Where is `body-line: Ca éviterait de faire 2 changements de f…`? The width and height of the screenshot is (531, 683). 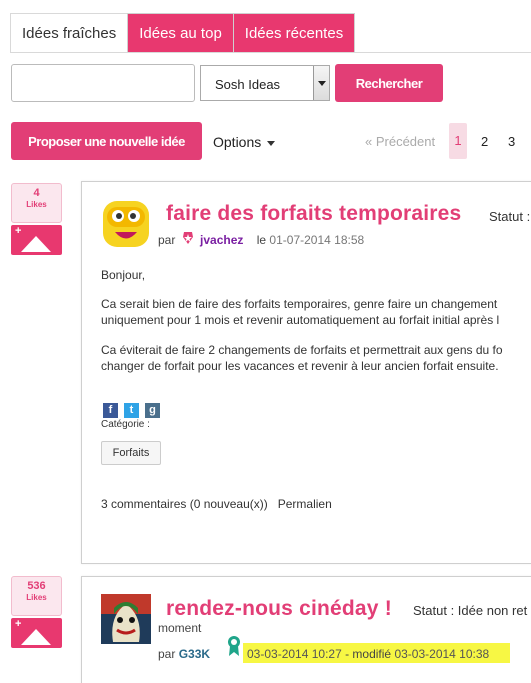 body-line: Ca éviterait de faire 2 changements de f… is located at coordinates (302, 350).